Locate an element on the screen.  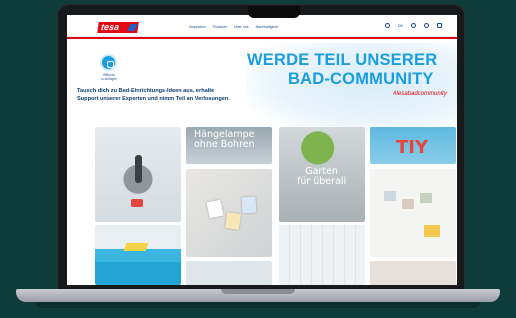
photo-tile-col2-bottom is located at coordinates (229, 273).